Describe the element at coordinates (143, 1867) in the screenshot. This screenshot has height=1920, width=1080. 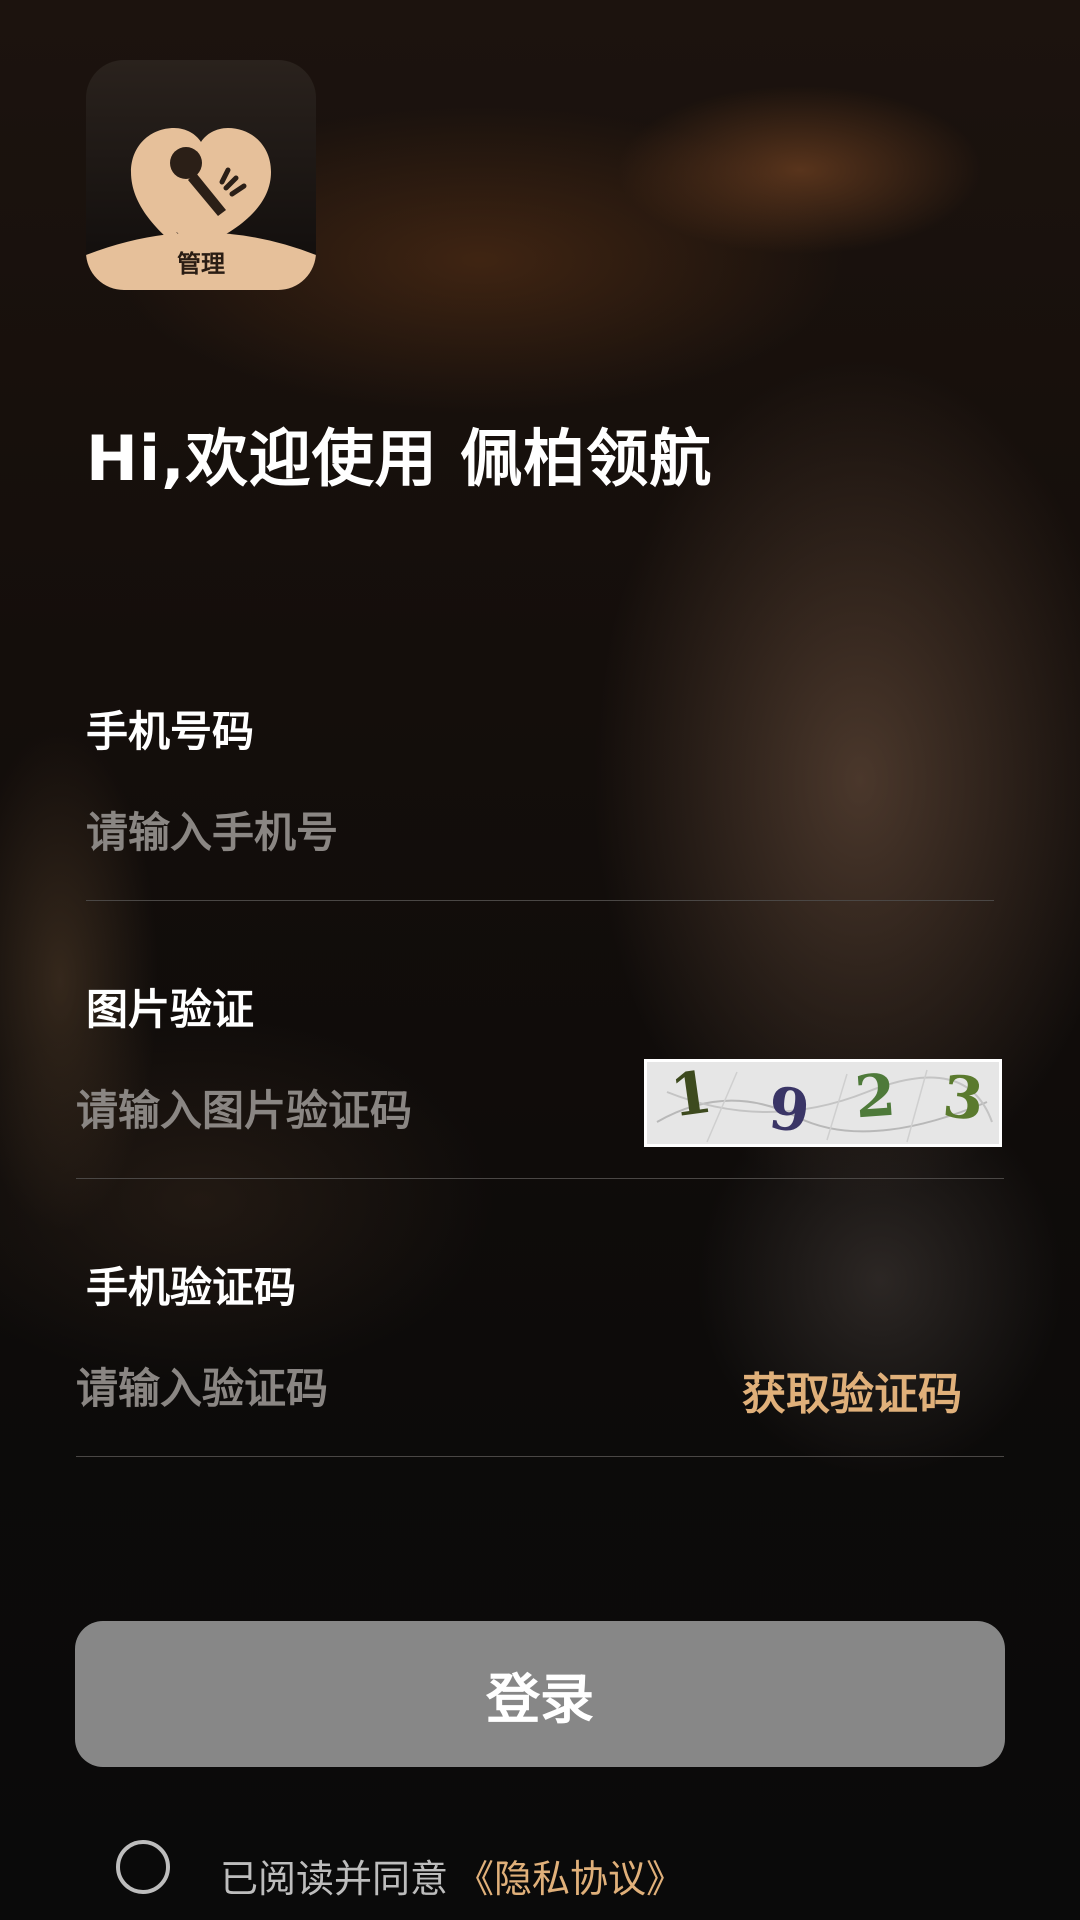
I see `agreement-radio` at that location.